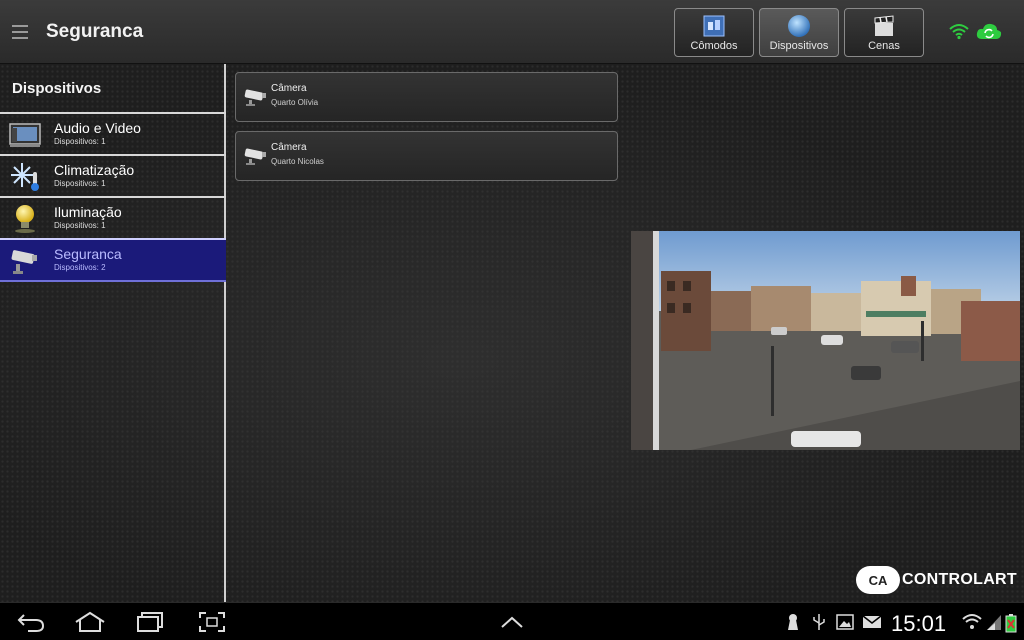 The width and height of the screenshot is (1024, 640). Describe the element at coordinates (799, 46) in the screenshot. I see `nav-button-label: Dispositivos` at that location.